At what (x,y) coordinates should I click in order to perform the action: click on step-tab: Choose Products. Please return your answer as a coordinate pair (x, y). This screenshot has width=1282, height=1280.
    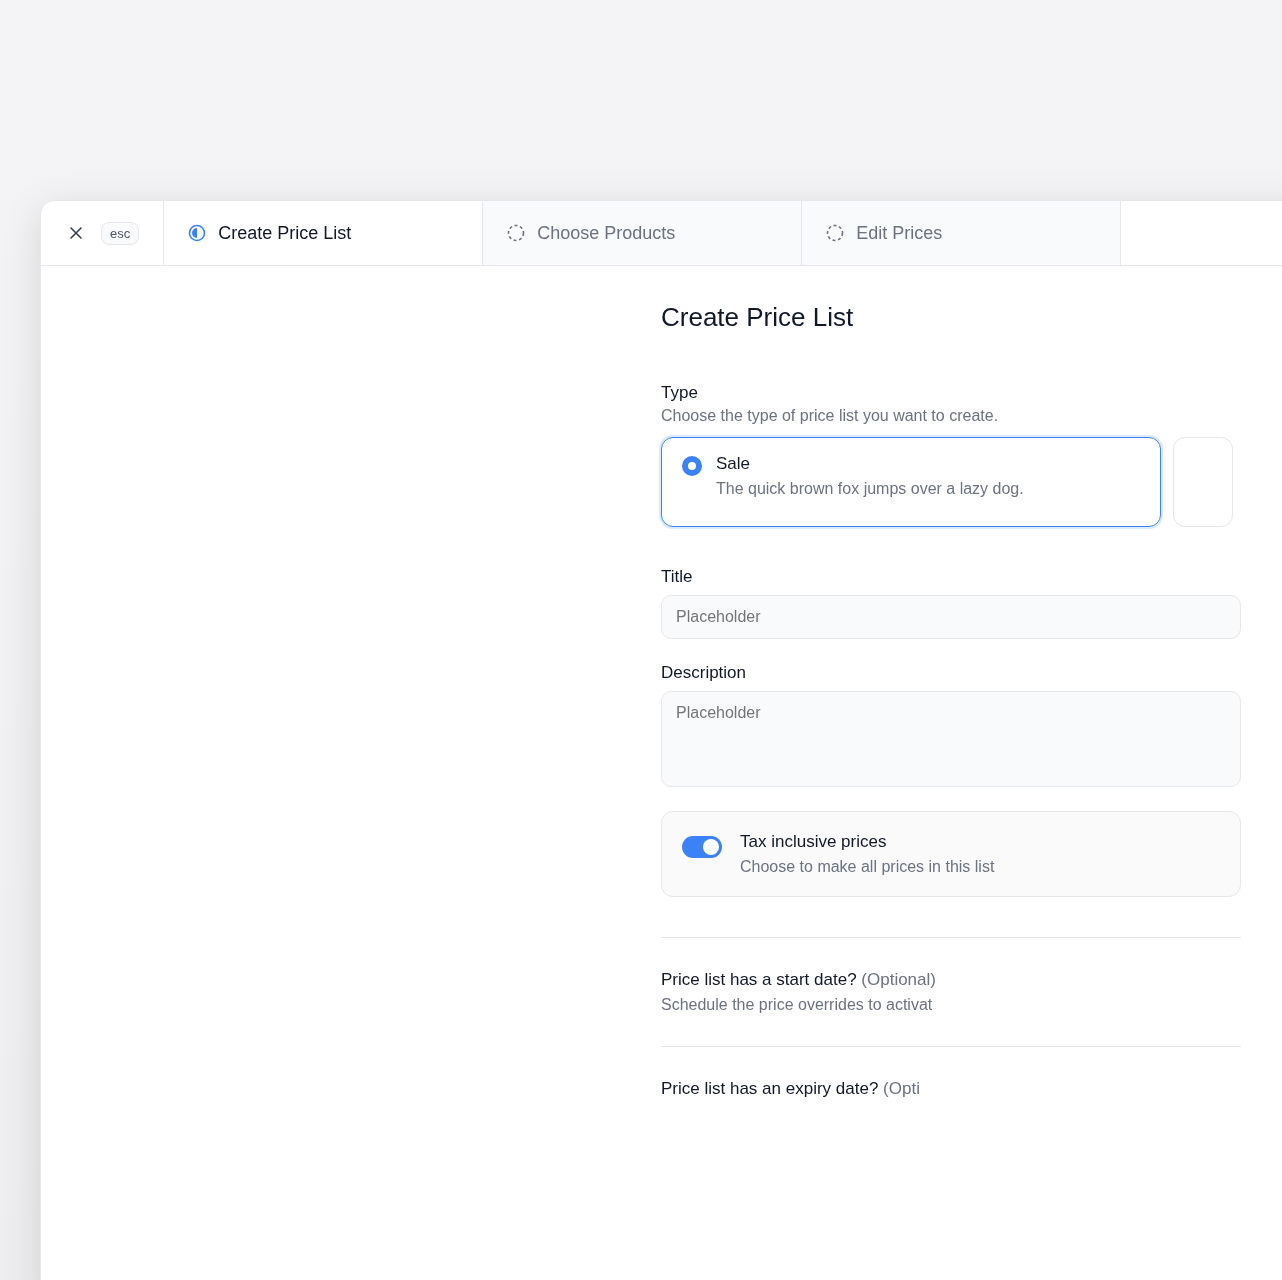
    Looking at the image, I should click on (643, 233).